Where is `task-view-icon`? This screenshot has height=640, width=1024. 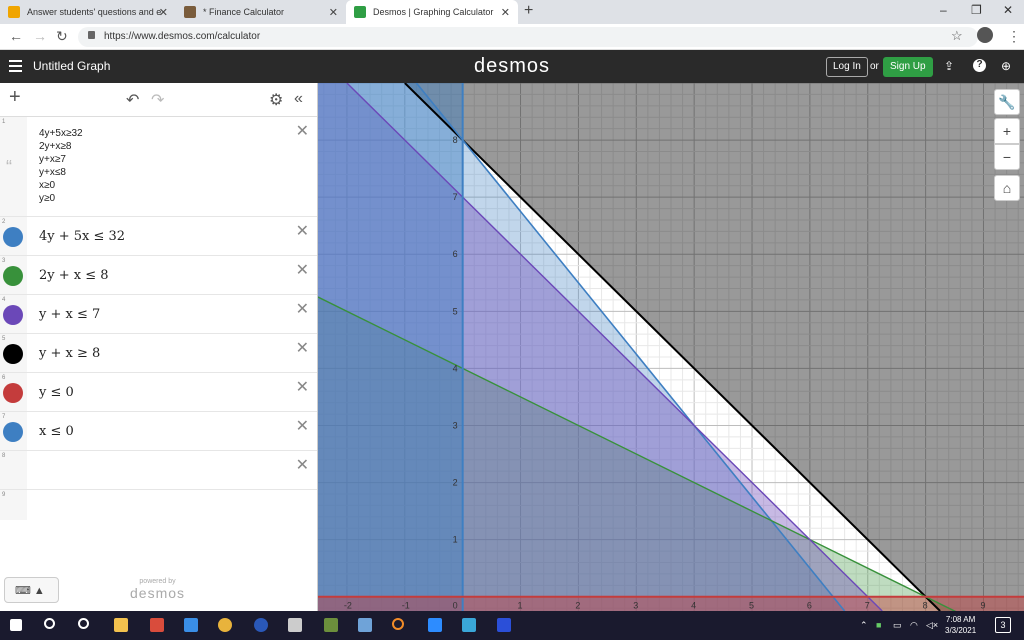
task-view-icon is located at coordinates (83, 623).